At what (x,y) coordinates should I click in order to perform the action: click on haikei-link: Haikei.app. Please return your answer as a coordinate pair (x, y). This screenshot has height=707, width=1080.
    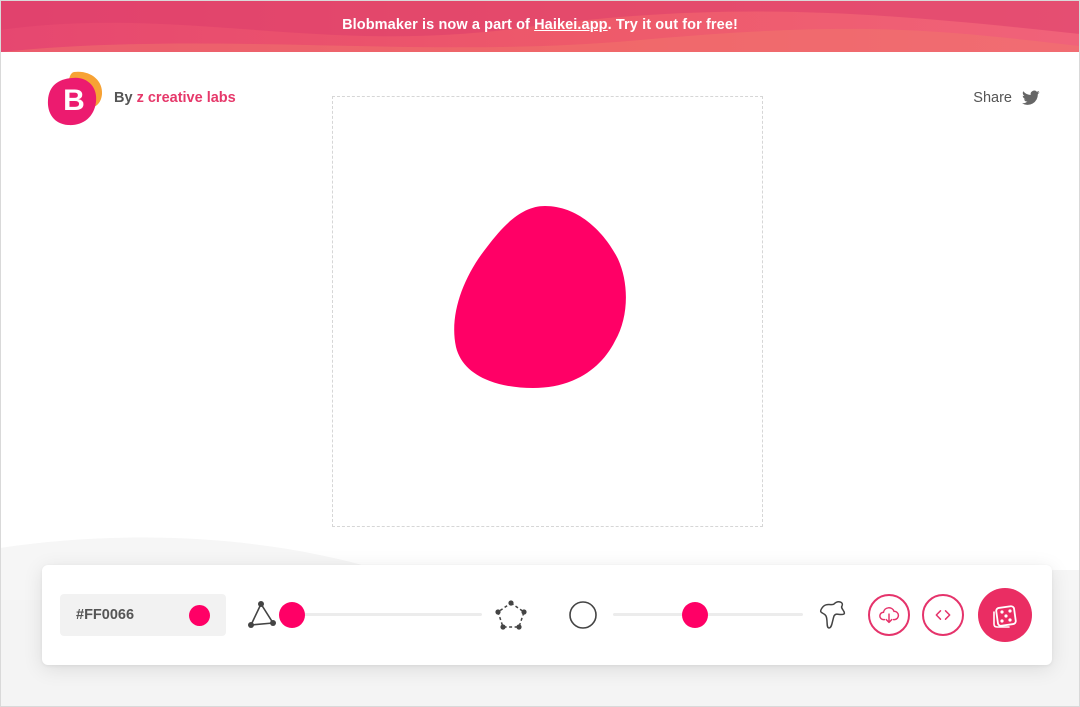
    Looking at the image, I should click on (571, 25).